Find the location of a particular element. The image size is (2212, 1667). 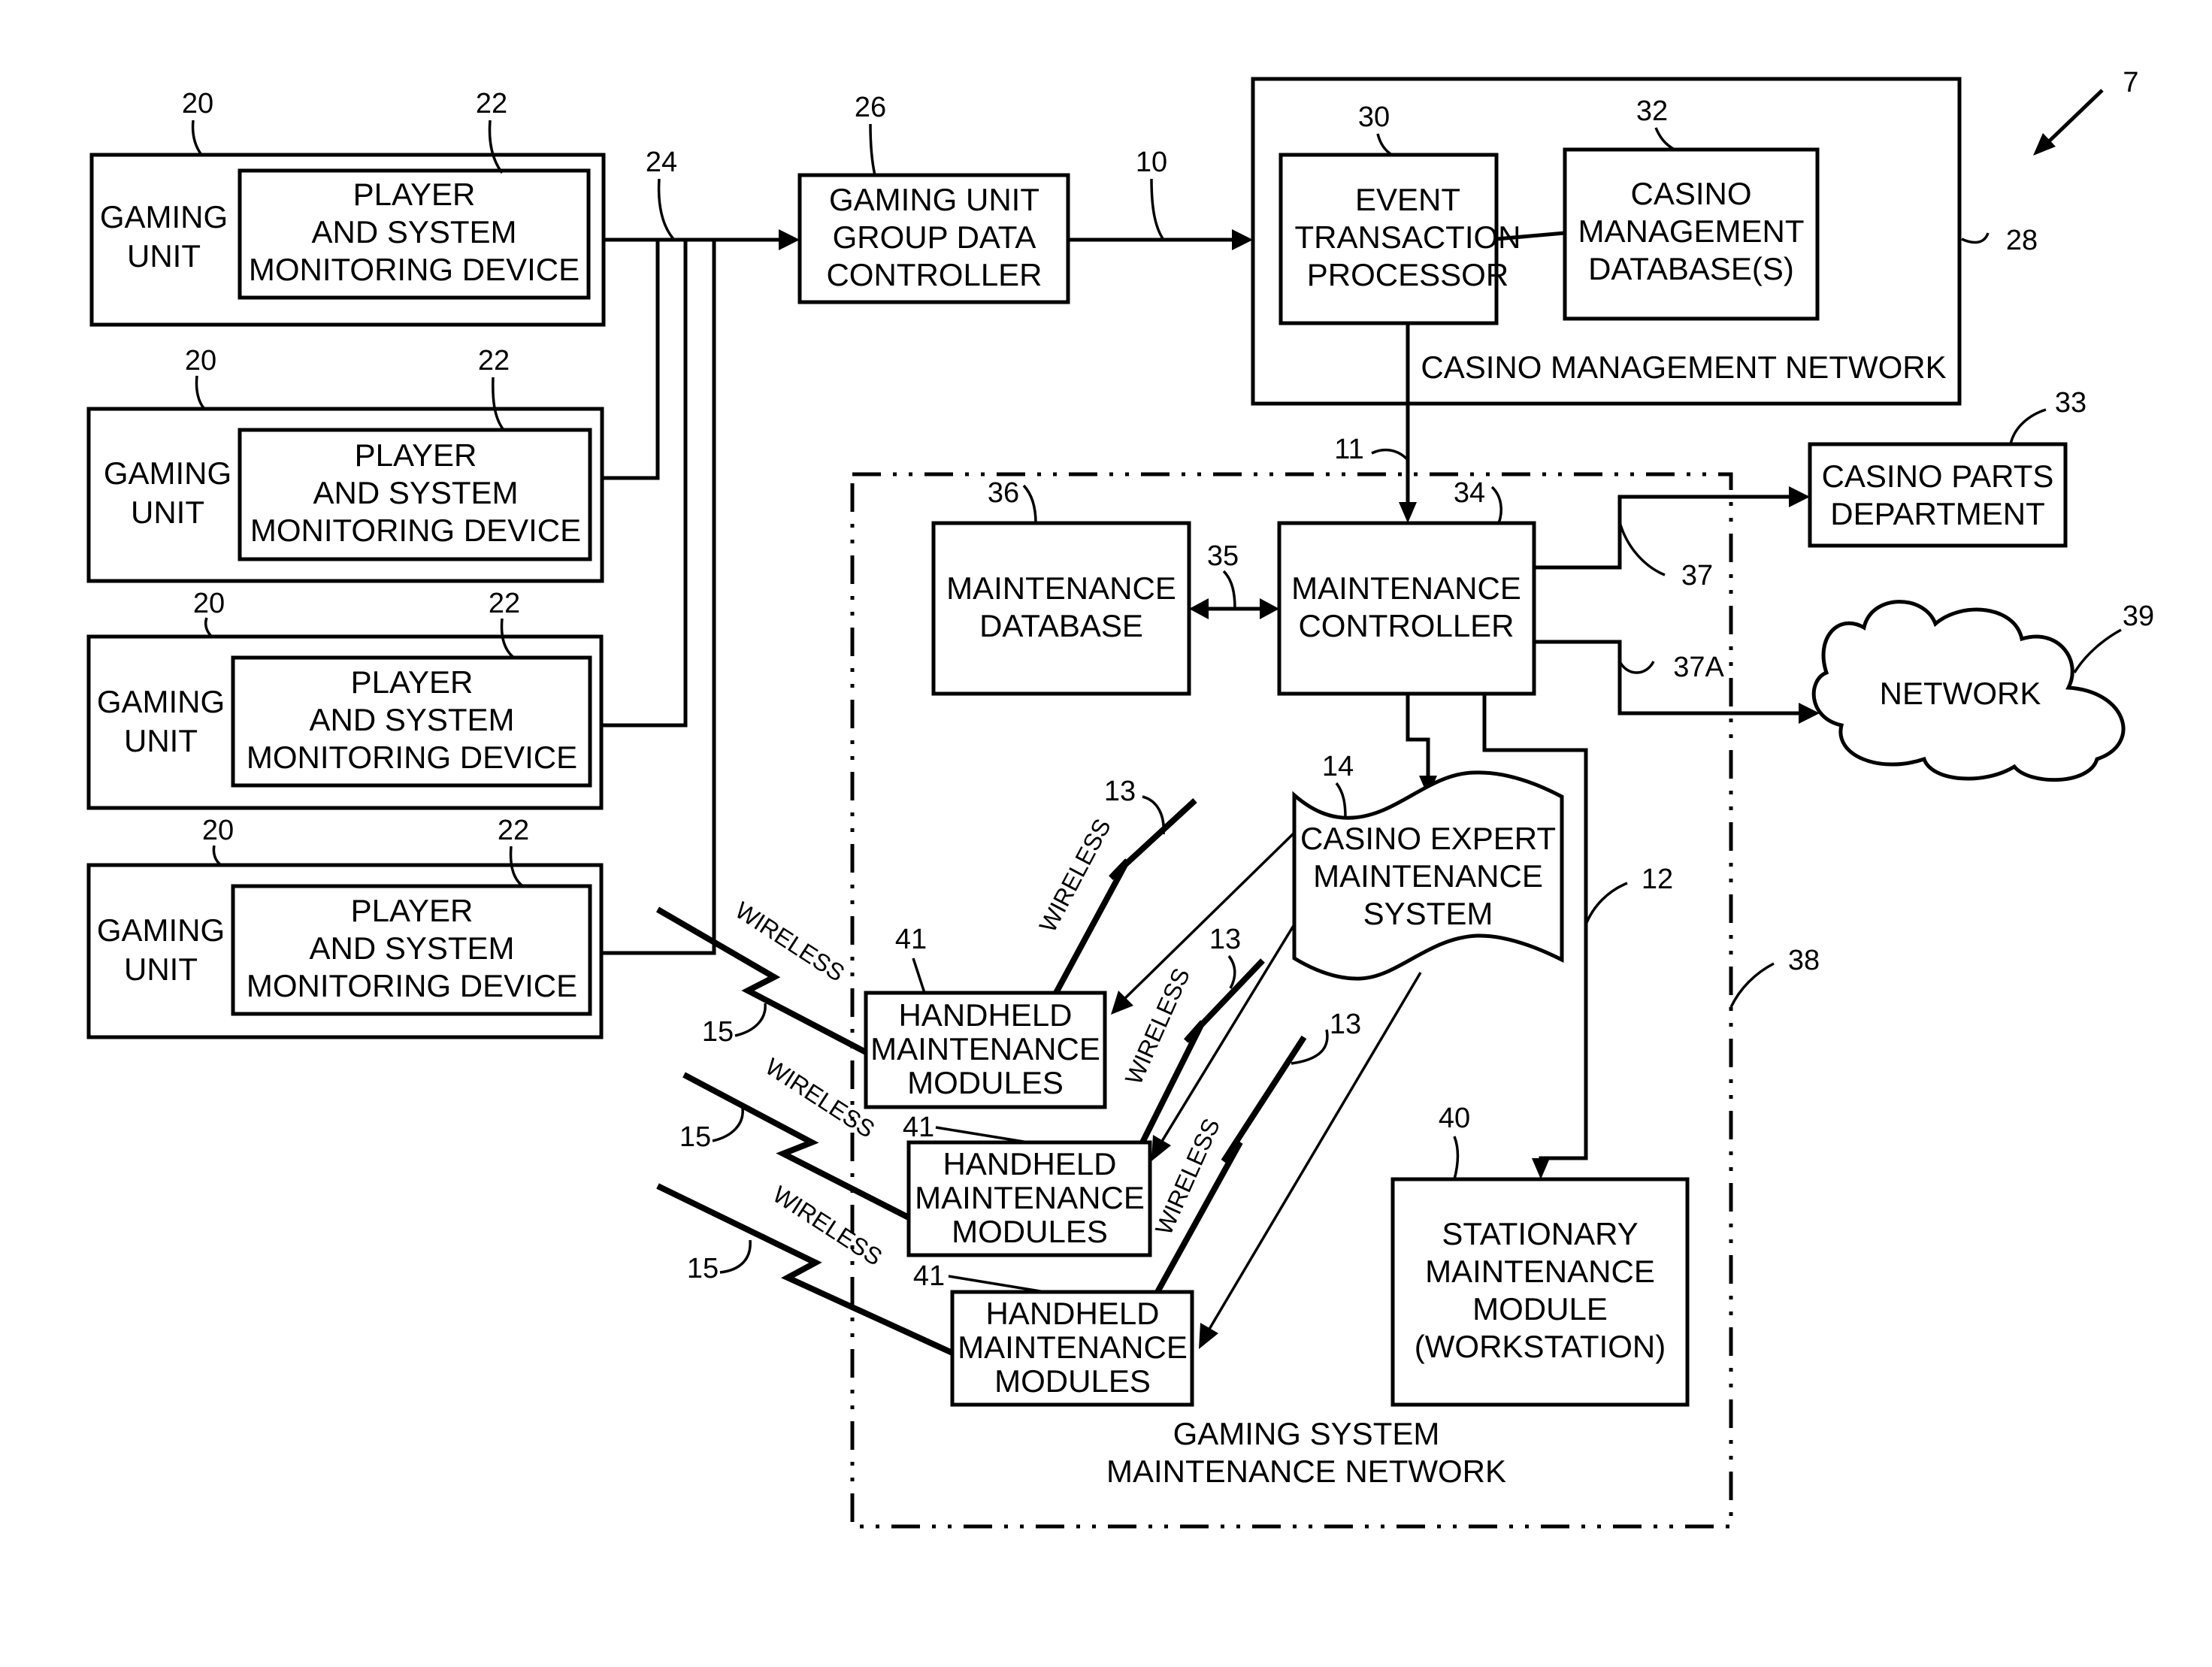

casino-management-network-leader is located at coordinates (1976, 238).